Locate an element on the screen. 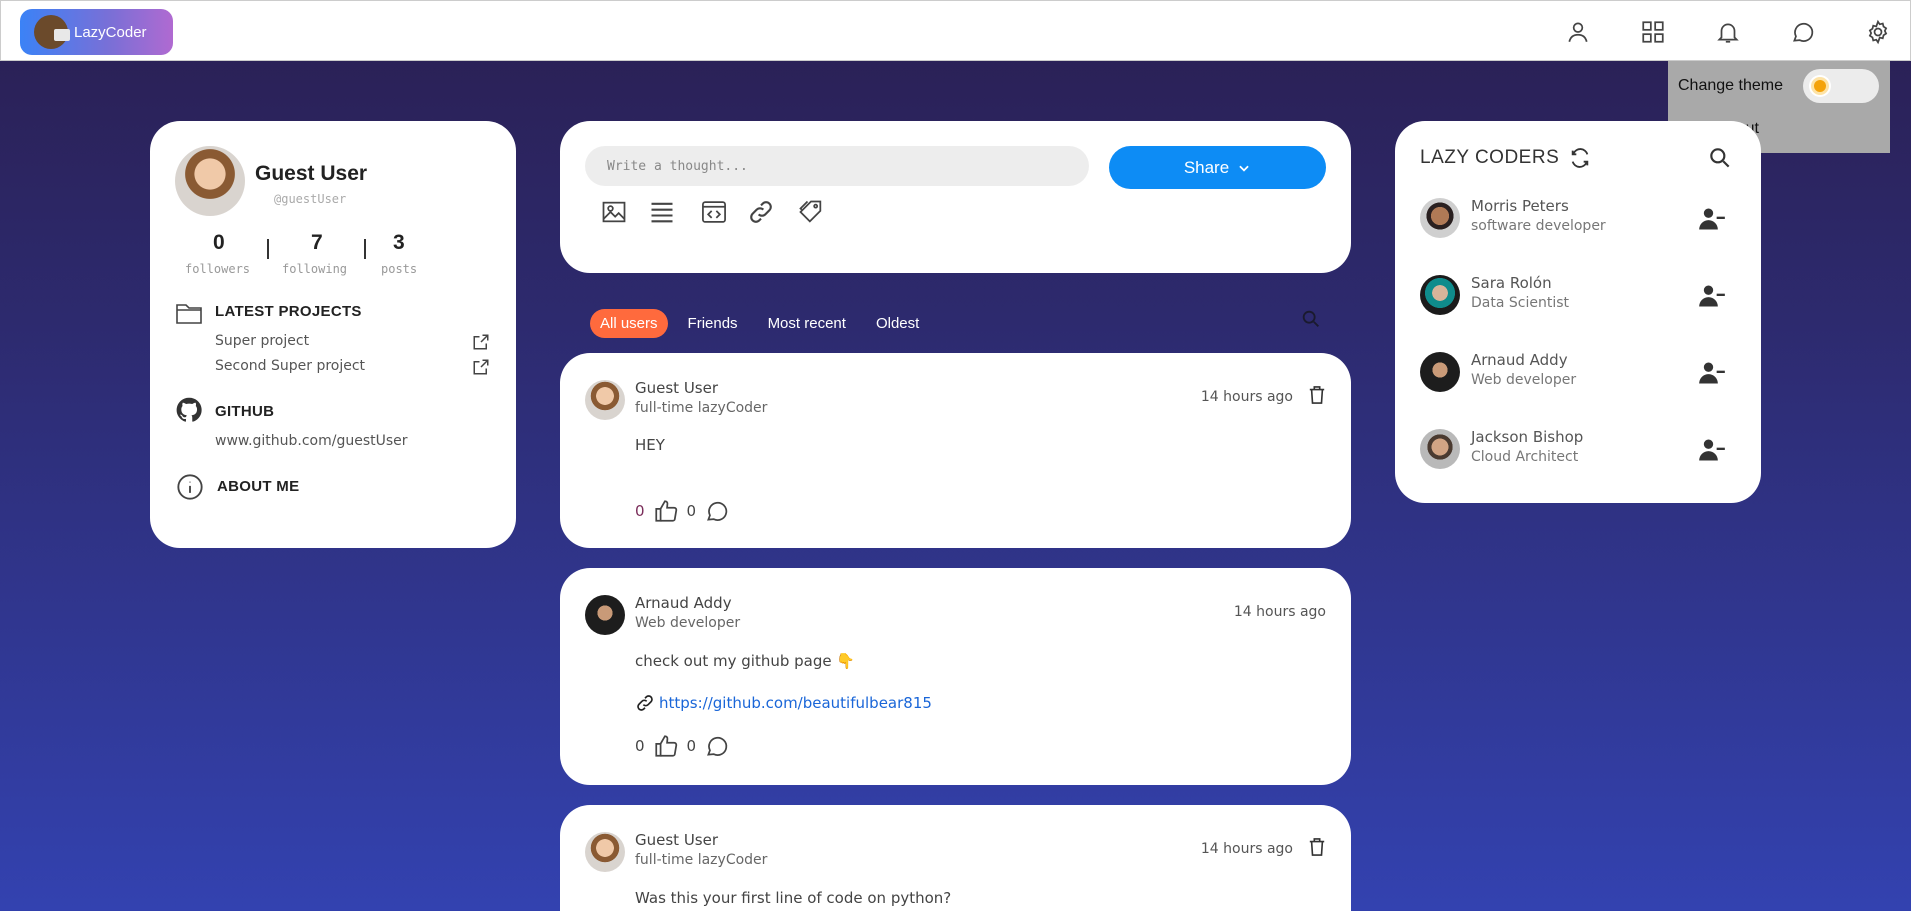 The image size is (1911, 911). chevron-down-icon is located at coordinates (1244, 168).